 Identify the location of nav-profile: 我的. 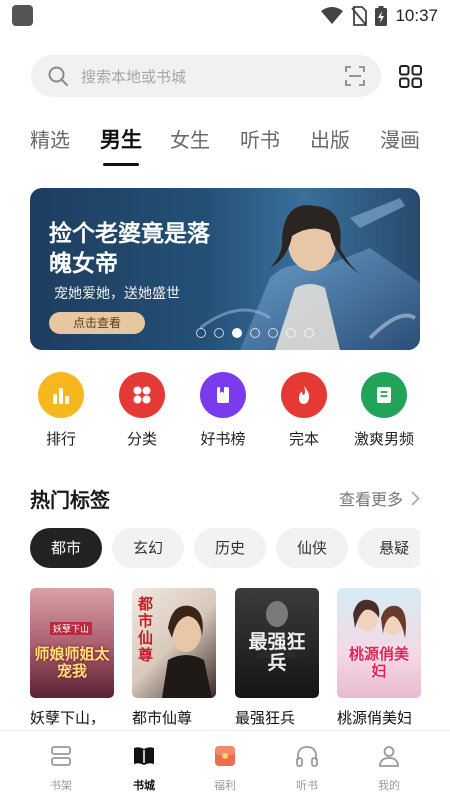
(389, 768).